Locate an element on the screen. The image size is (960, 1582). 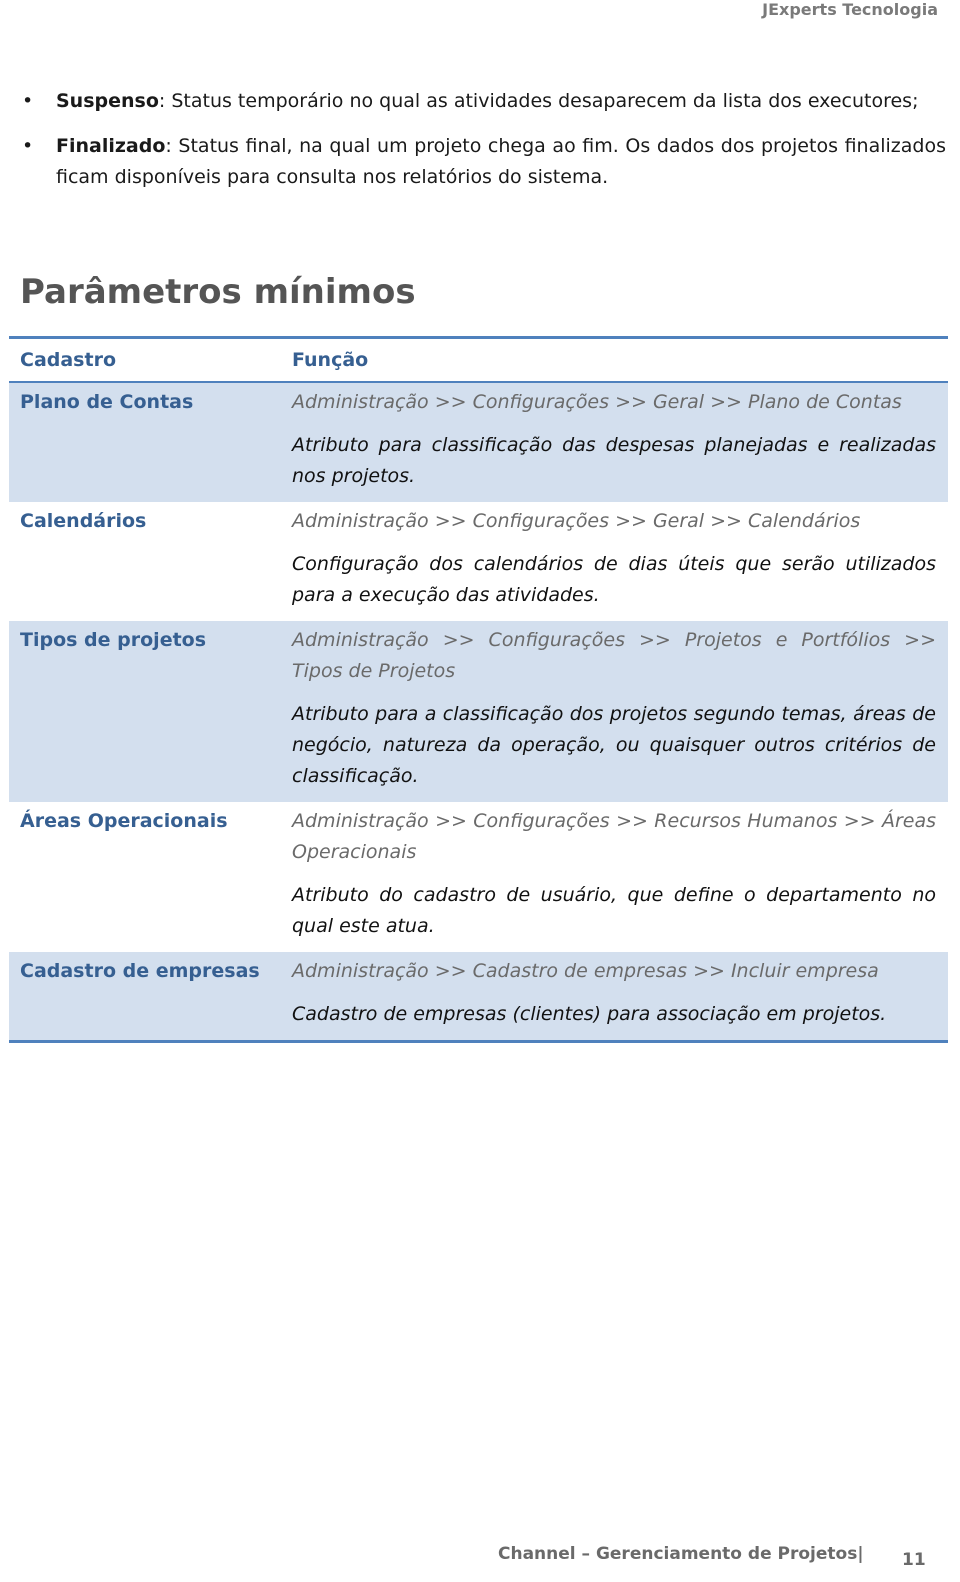
bullet-term: Suspenso is located at coordinates (107, 101).